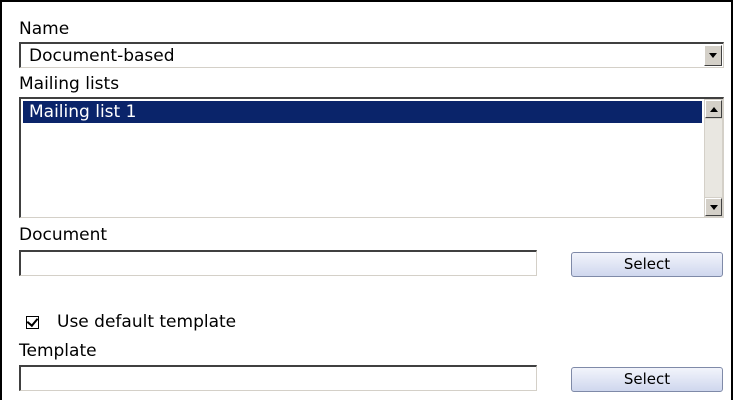  I want to click on listbox-scrollbar, so click(713, 158).